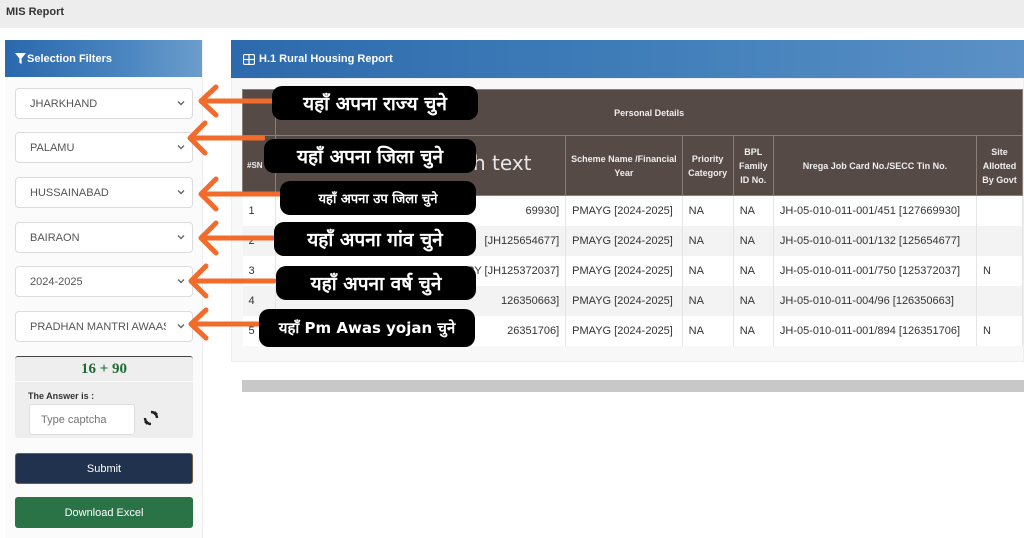 The image size is (1024, 538). What do you see at coordinates (875, 330) in the screenshot?
I see `cell-nrega: JH-05-010-011-001/894 [126351706]` at bounding box center [875, 330].